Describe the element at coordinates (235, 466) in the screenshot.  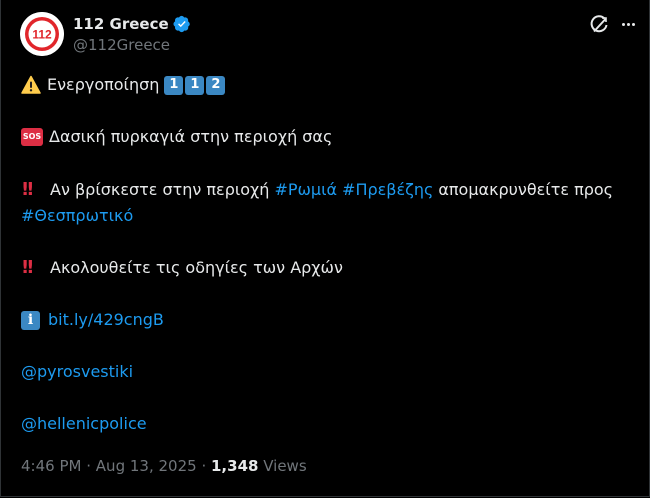
I see `views-count: 1,348` at that location.